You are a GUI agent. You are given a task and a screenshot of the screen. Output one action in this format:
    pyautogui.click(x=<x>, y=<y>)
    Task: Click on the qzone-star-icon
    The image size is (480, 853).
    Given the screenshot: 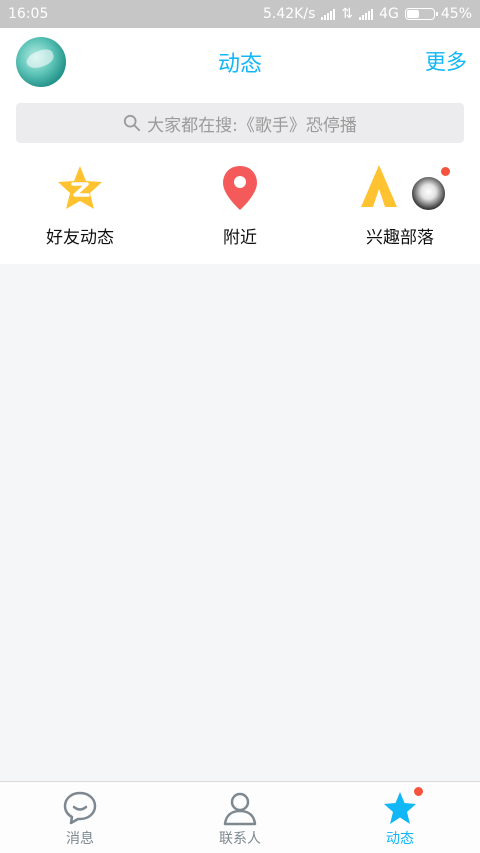 What is the action you would take?
    pyautogui.click(x=80, y=187)
    